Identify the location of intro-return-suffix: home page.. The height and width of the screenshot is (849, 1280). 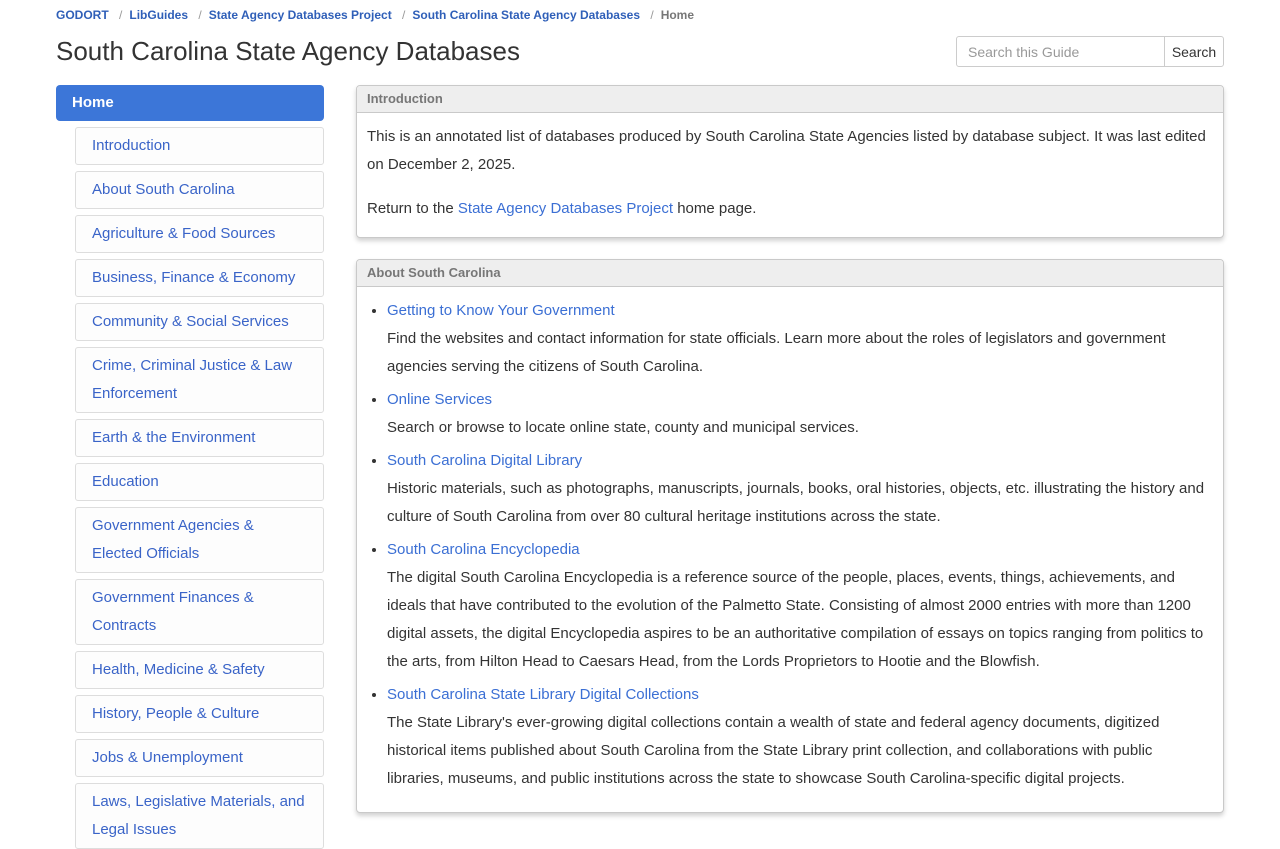
(715, 208).